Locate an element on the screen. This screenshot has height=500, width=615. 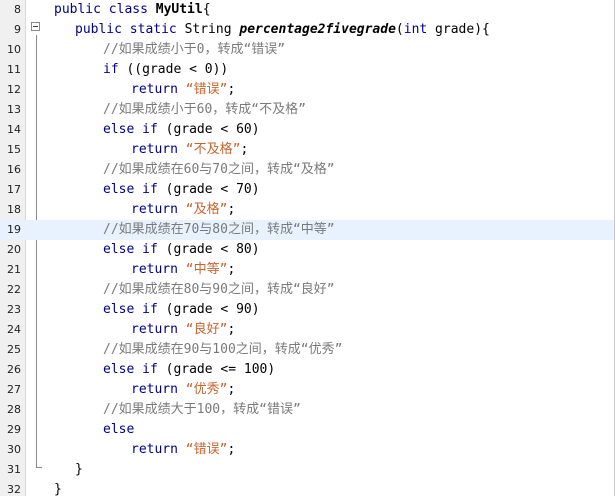
line-number: 12 is located at coordinates (14, 89).